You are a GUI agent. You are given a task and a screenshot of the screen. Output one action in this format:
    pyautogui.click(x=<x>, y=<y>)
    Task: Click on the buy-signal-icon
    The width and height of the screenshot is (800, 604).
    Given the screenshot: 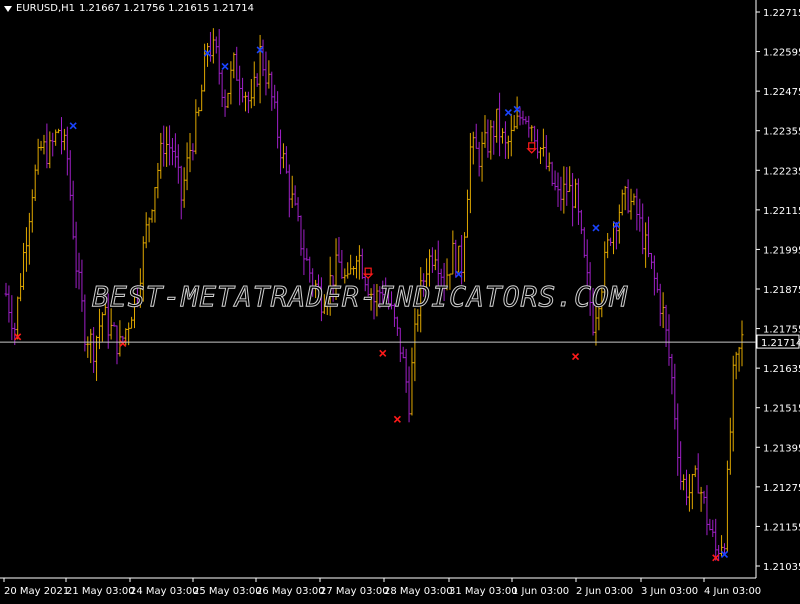 What is the action you would take?
    pyautogui.click(x=508, y=113)
    